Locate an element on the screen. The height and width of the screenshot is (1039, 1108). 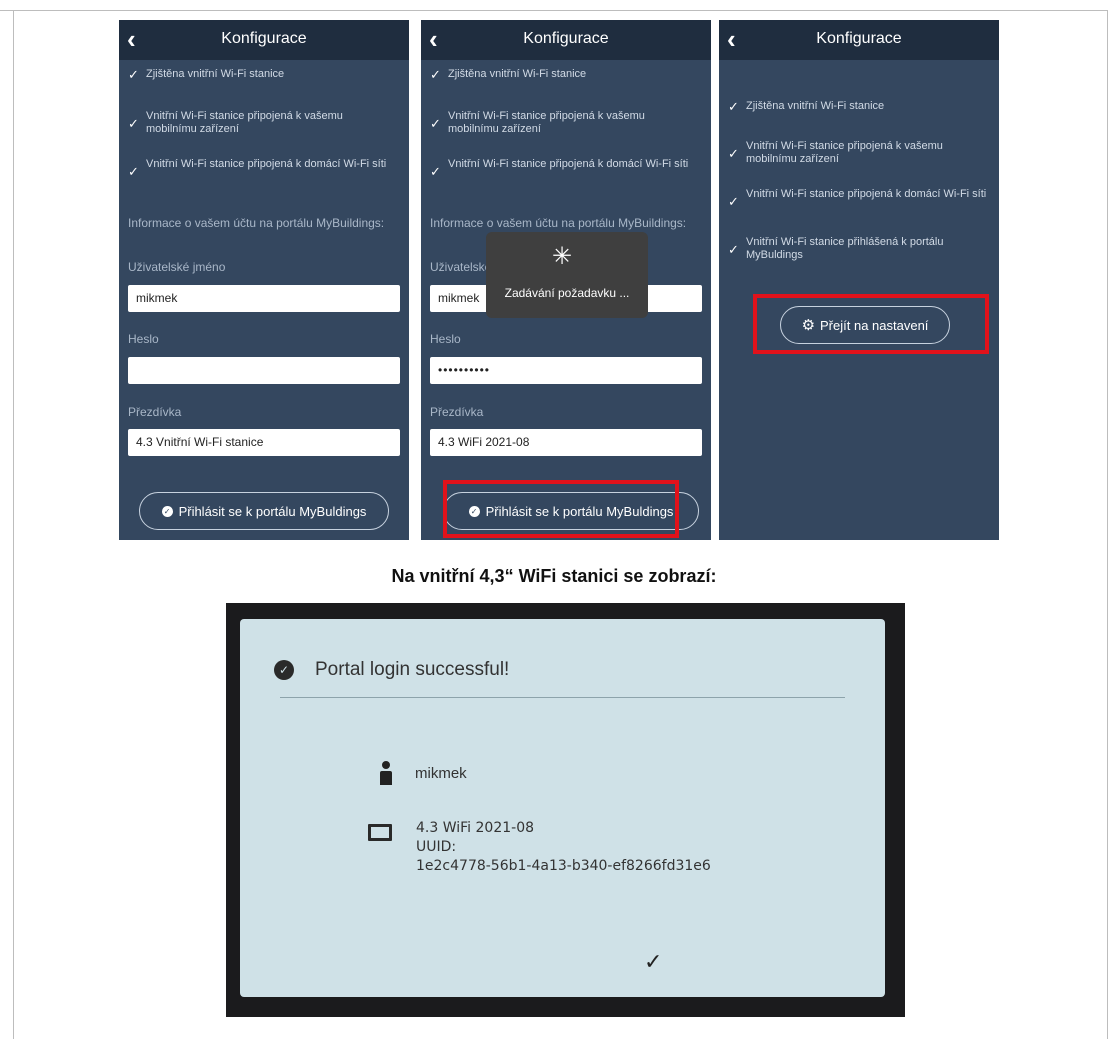
person-icon is located at coordinates (386, 773).